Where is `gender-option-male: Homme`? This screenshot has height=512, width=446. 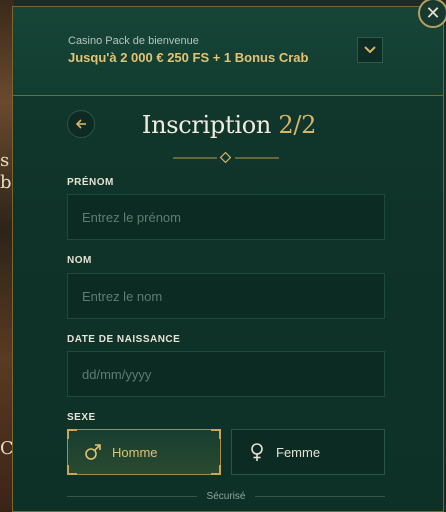
gender-option-male: Homme is located at coordinates (144, 452).